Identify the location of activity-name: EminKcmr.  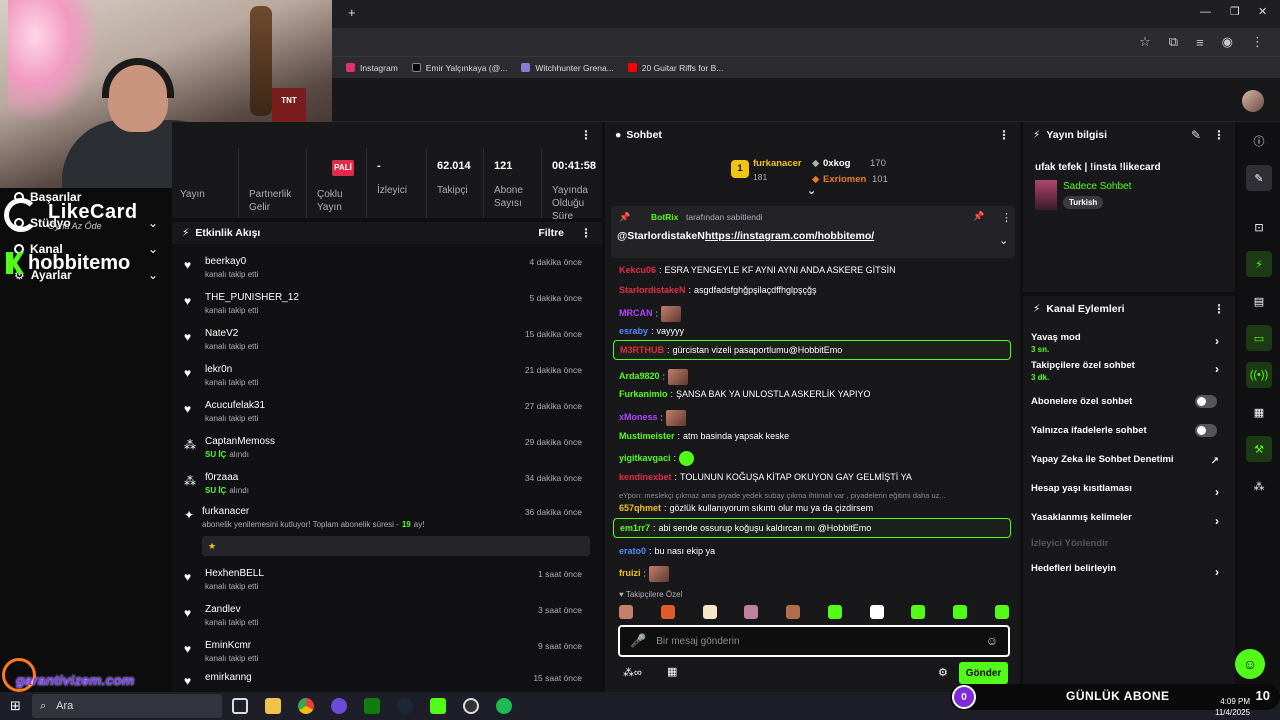
(228, 645).